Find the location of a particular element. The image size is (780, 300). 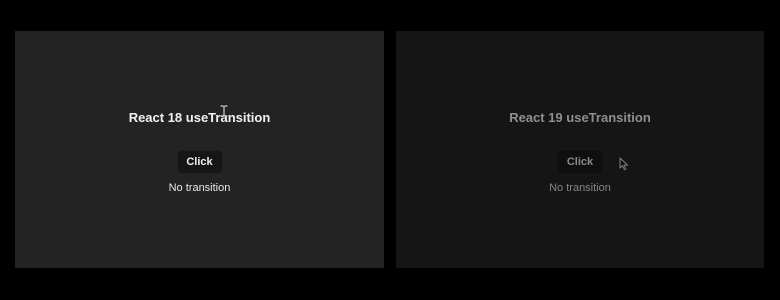

arrow-pointer-icon is located at coordinates (624, 164).